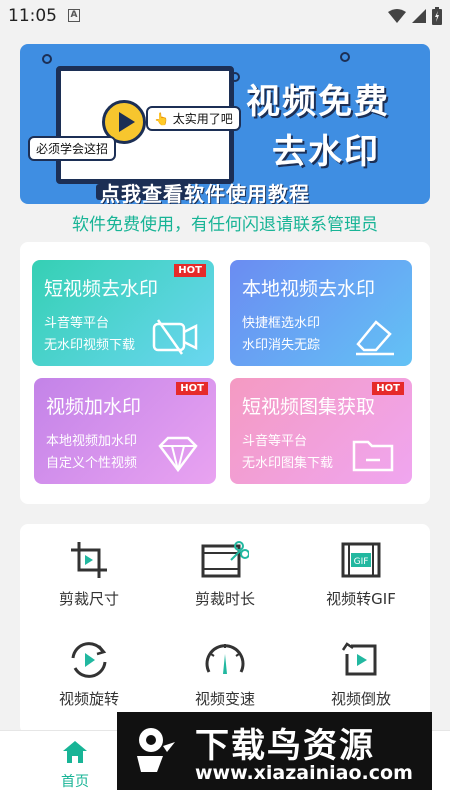  Describe the element at coordinates (225, 16) in the screenshot. I see `status-bar: 11:05 A` at that location.